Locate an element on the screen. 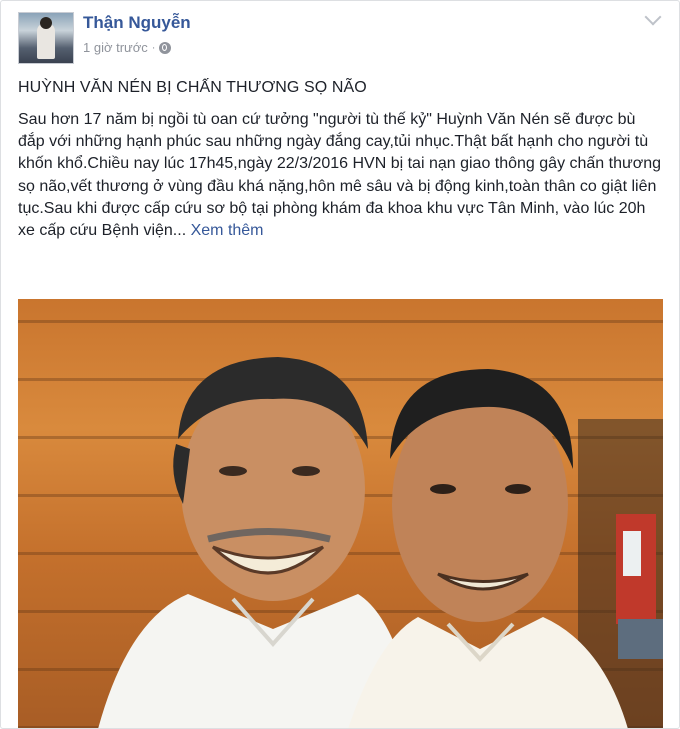  post-headline: HUỲNH VĂN NÉN BỊ CHẤN THƯƠNG SỌ NÃO is located at coordinates (192, 87).